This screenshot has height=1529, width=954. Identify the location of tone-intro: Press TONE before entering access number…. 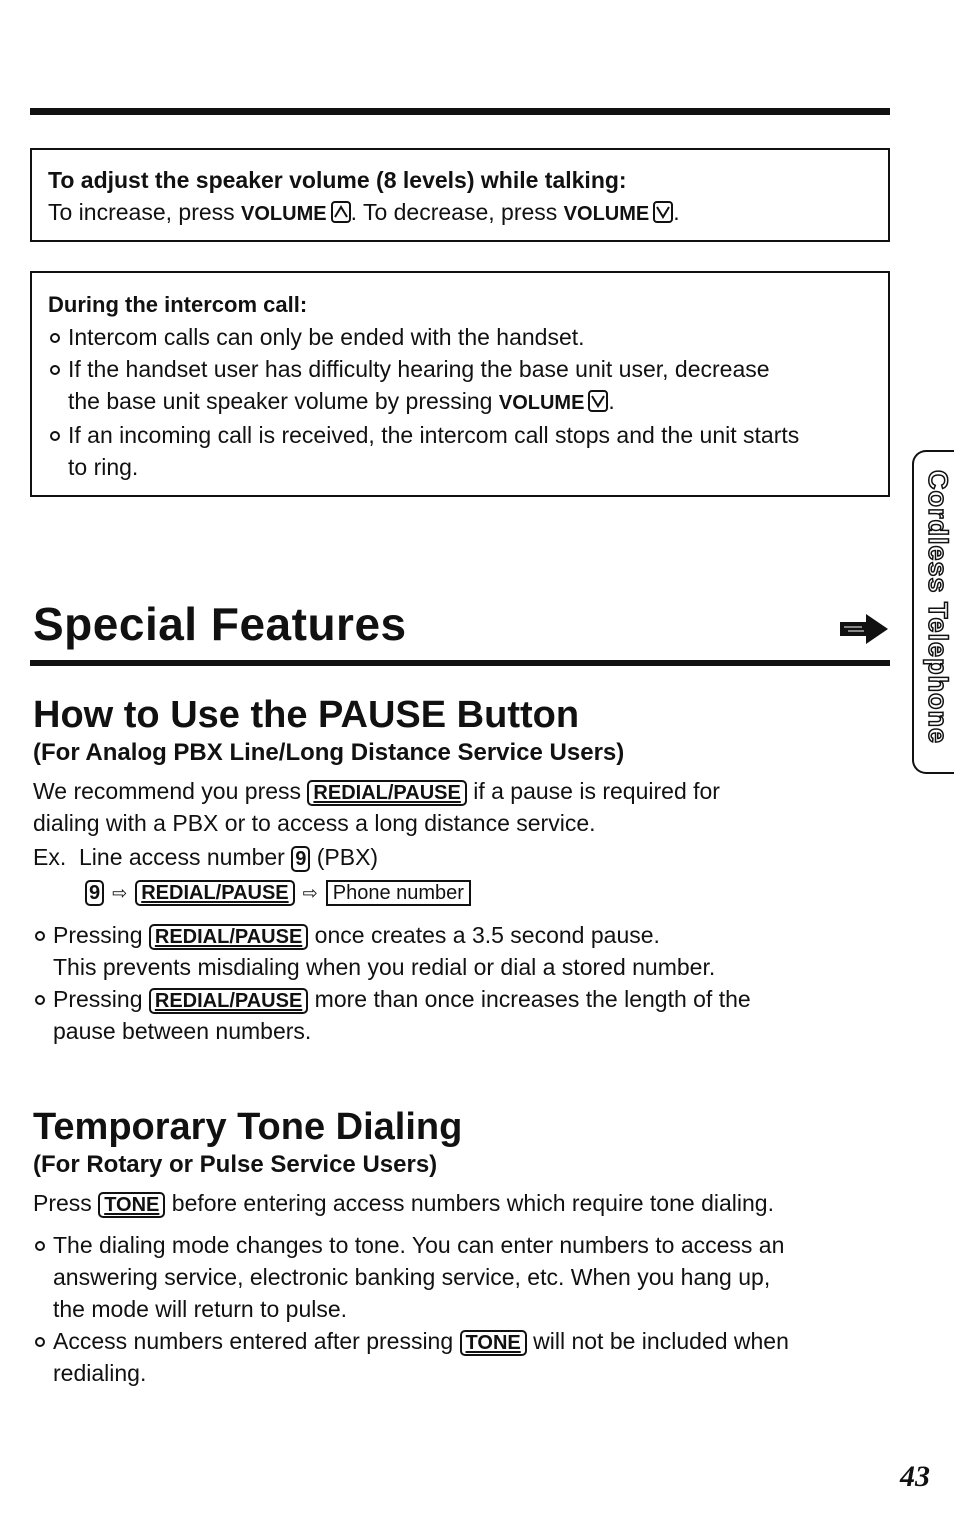
(403, 1204).